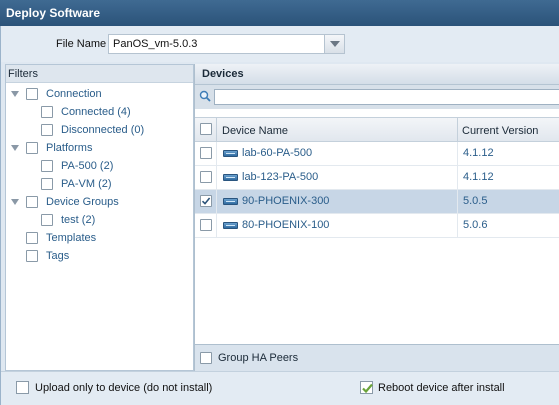 The width and height of the screenshot is (559, 405). I want to click on devices-grid-header: Device Name Current Version, so click(377, 129).